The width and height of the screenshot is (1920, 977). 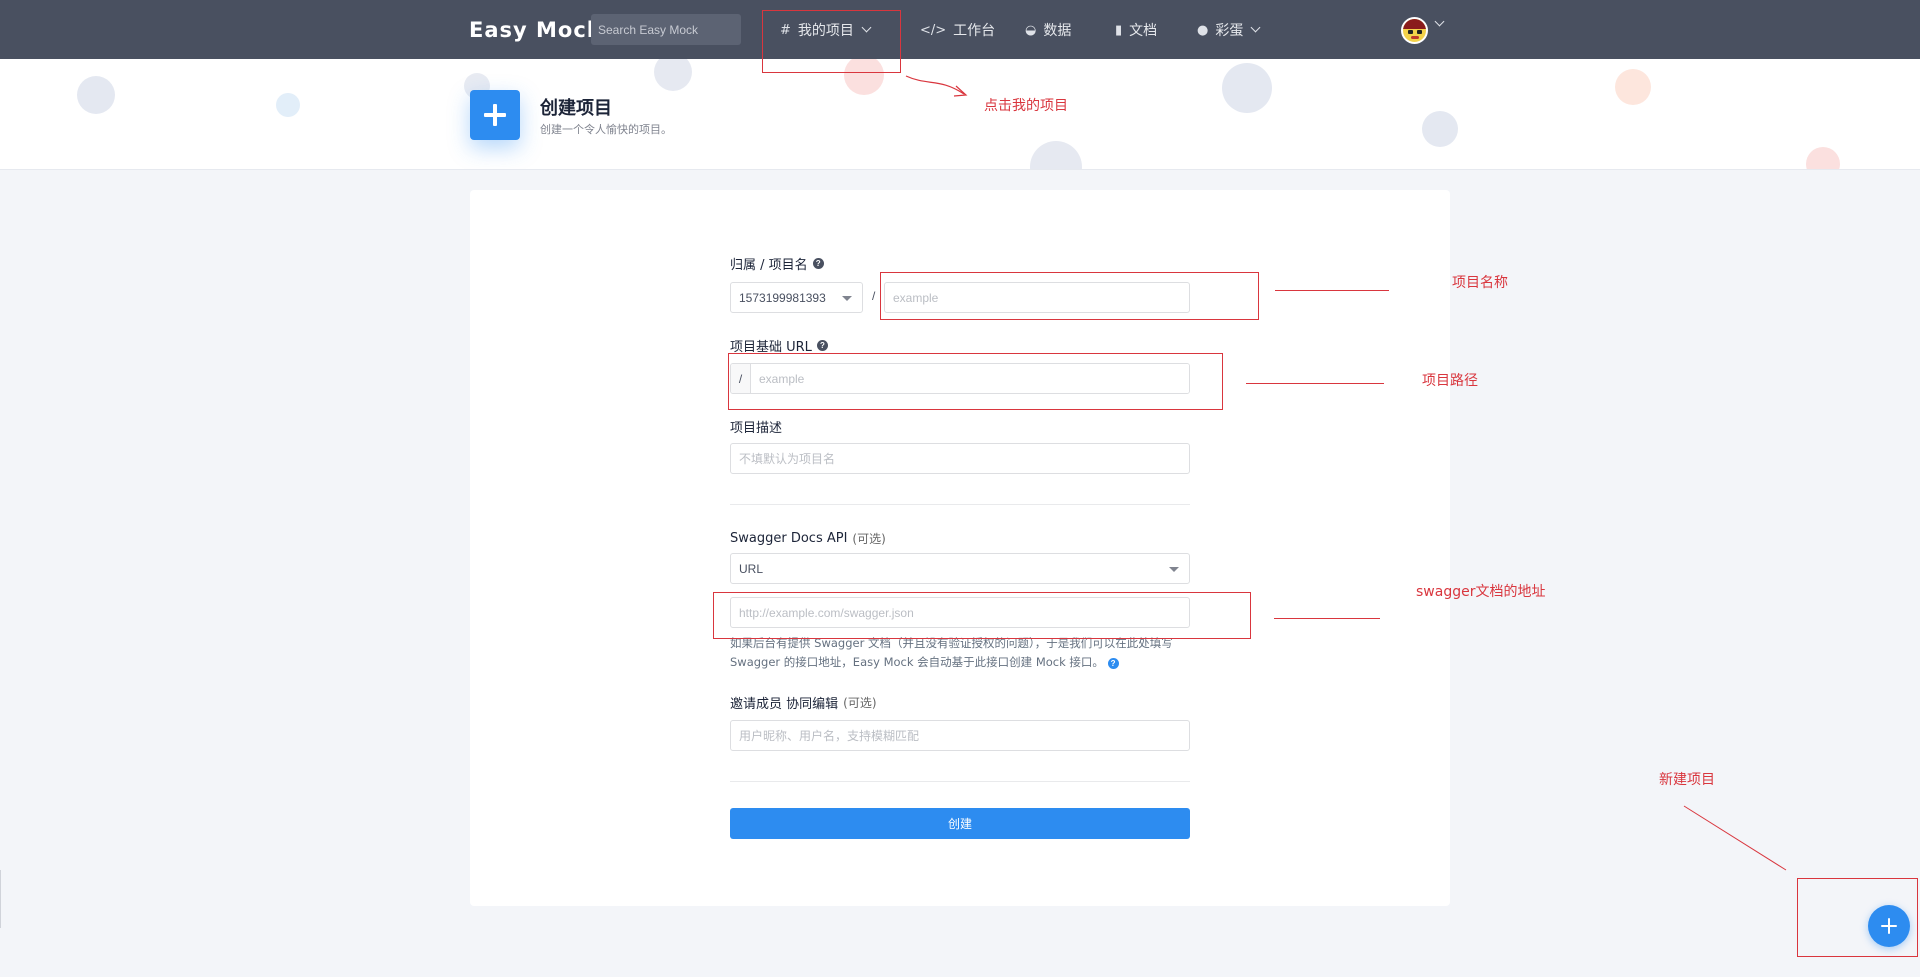 I want to click on swagger-url-input, so click(x=960, y=612).